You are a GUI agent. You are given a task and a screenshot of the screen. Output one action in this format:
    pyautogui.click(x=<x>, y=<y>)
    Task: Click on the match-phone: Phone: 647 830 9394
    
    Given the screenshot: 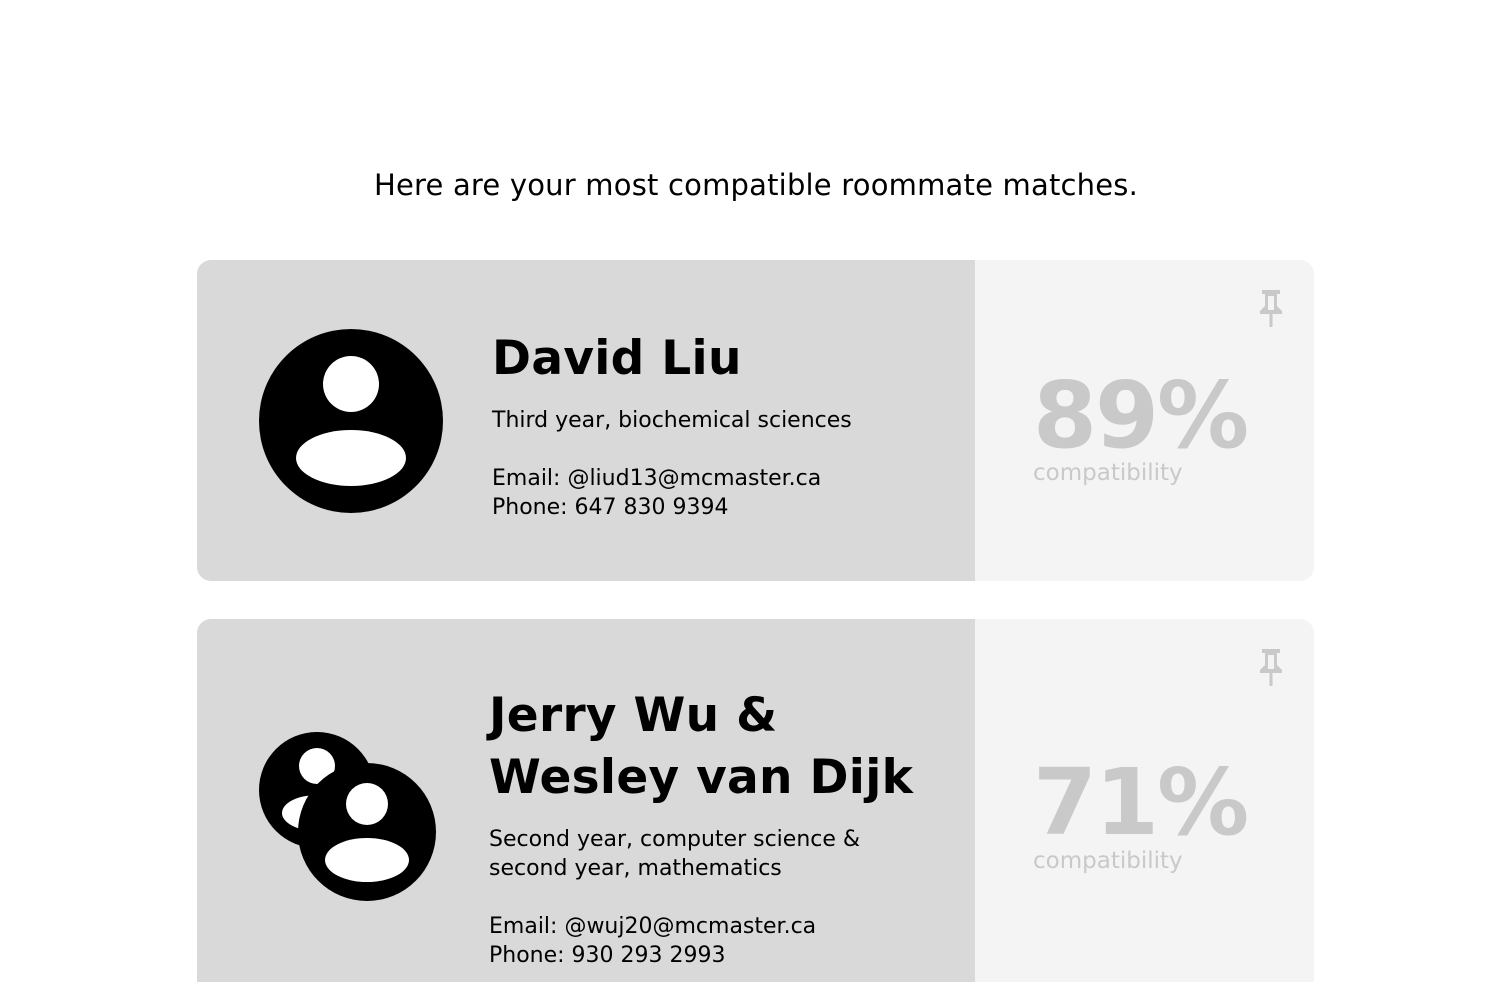 What is the action you would take?
    pyautogui.click(x=672, y=507)
    